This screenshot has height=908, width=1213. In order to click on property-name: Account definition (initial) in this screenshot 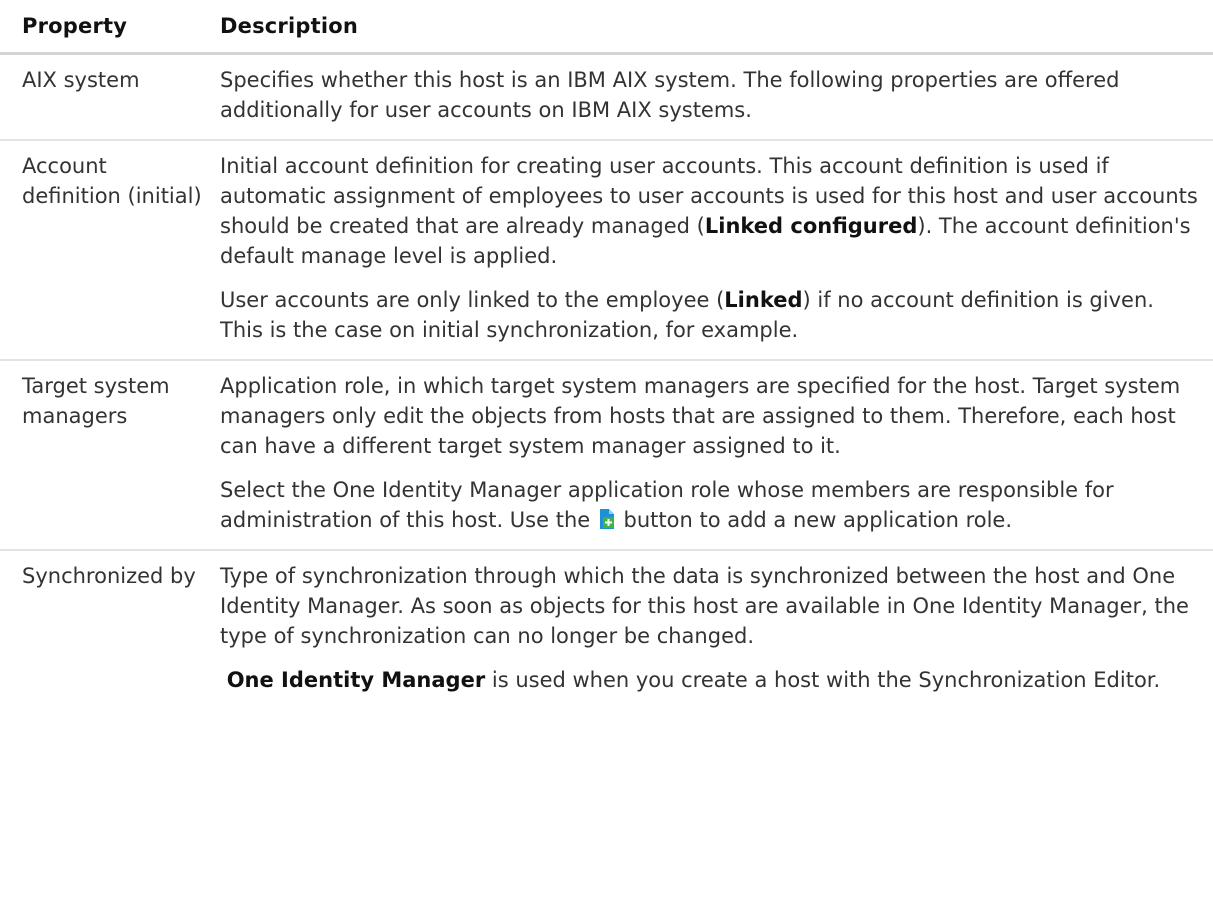, I will do `click(104, 250)`.